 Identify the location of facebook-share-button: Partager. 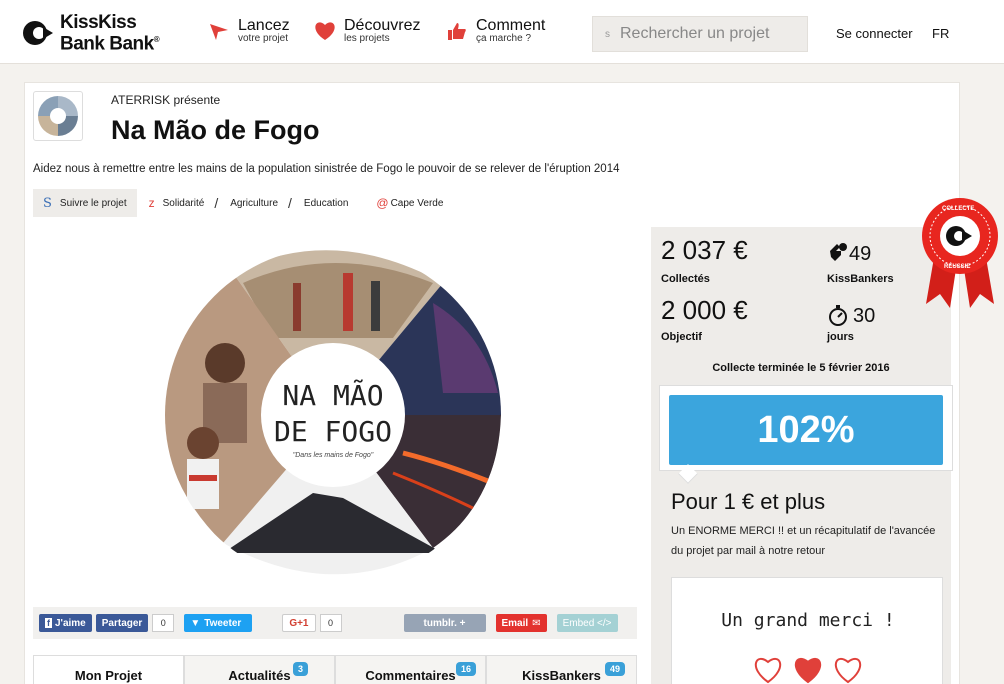
(122, 623).